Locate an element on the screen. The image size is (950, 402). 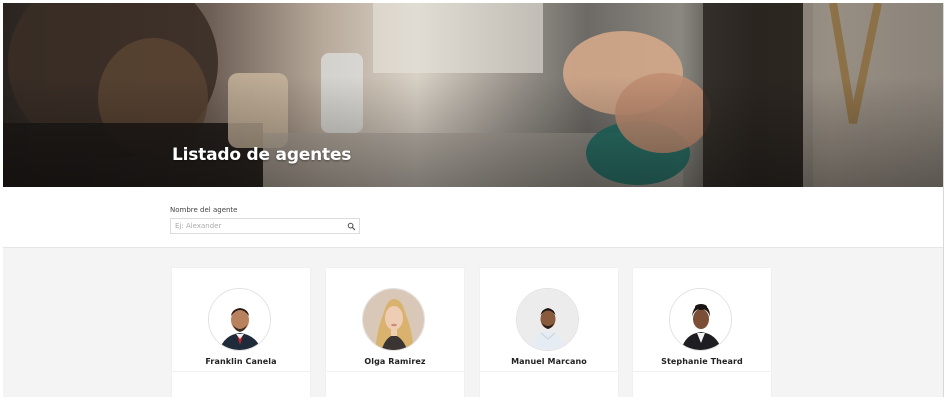
agent-card: Franklin Canela is located at coordinates (241, 332).